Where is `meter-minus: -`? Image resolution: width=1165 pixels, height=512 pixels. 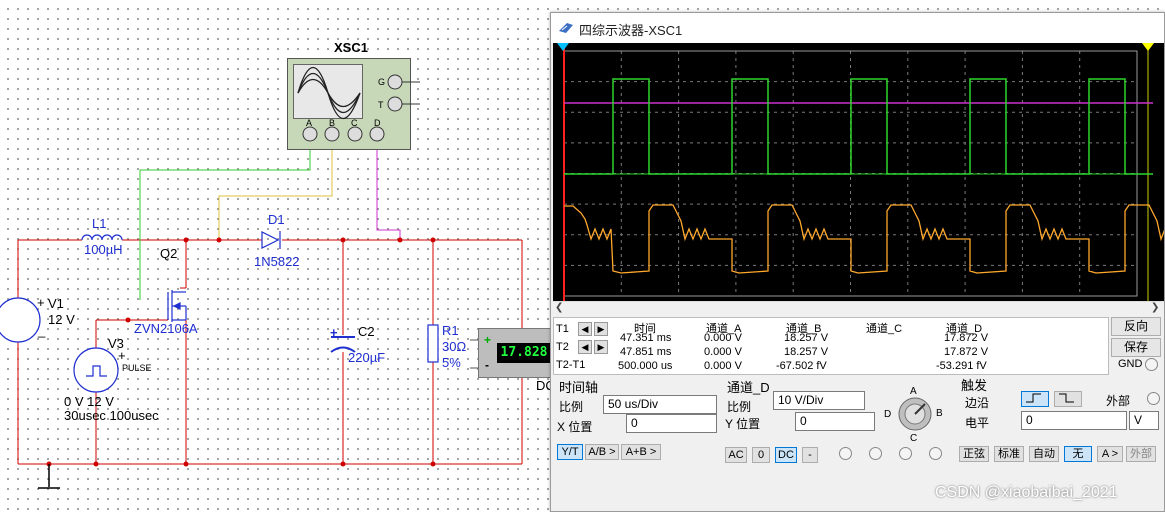 meter-minus: - is located at coordinates (487, 365).